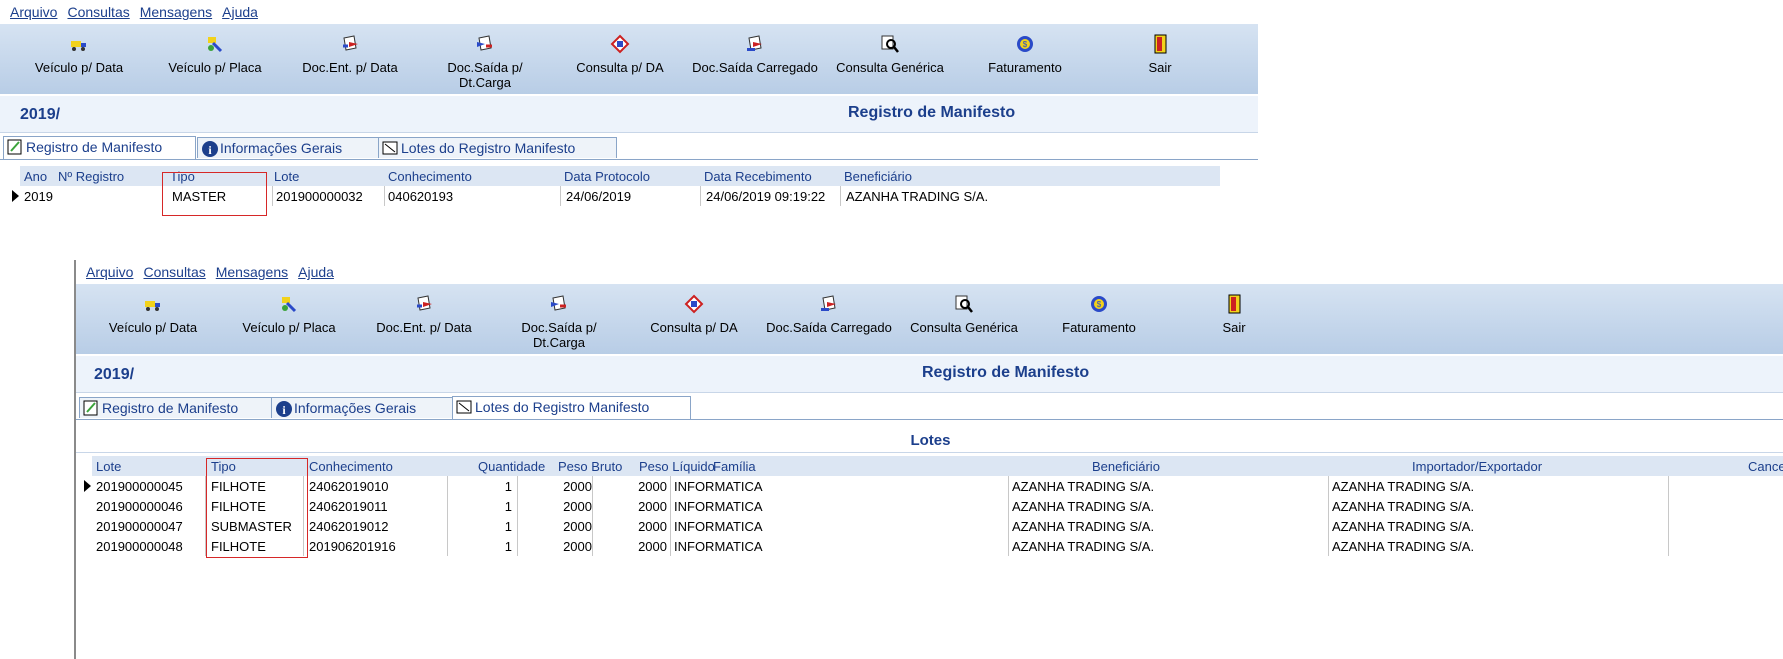 This screenshot has width=1783, height=659. I want to click on table-cell: 24062019012, so click(349, 526).